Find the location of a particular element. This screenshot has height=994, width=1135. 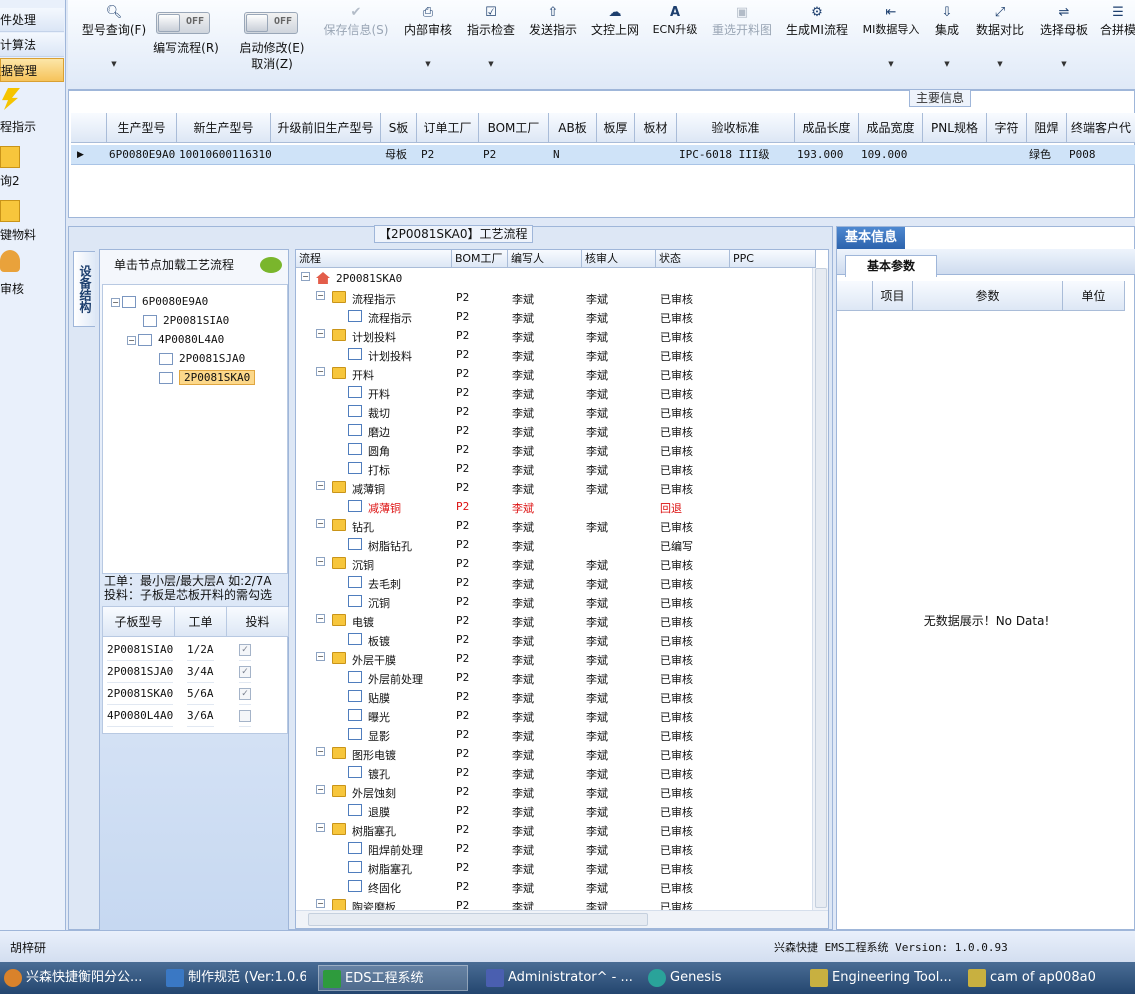

flow-step-group: − 电镀 P2 李斌 李斌 已审核 is located at coordinates (556, 621).